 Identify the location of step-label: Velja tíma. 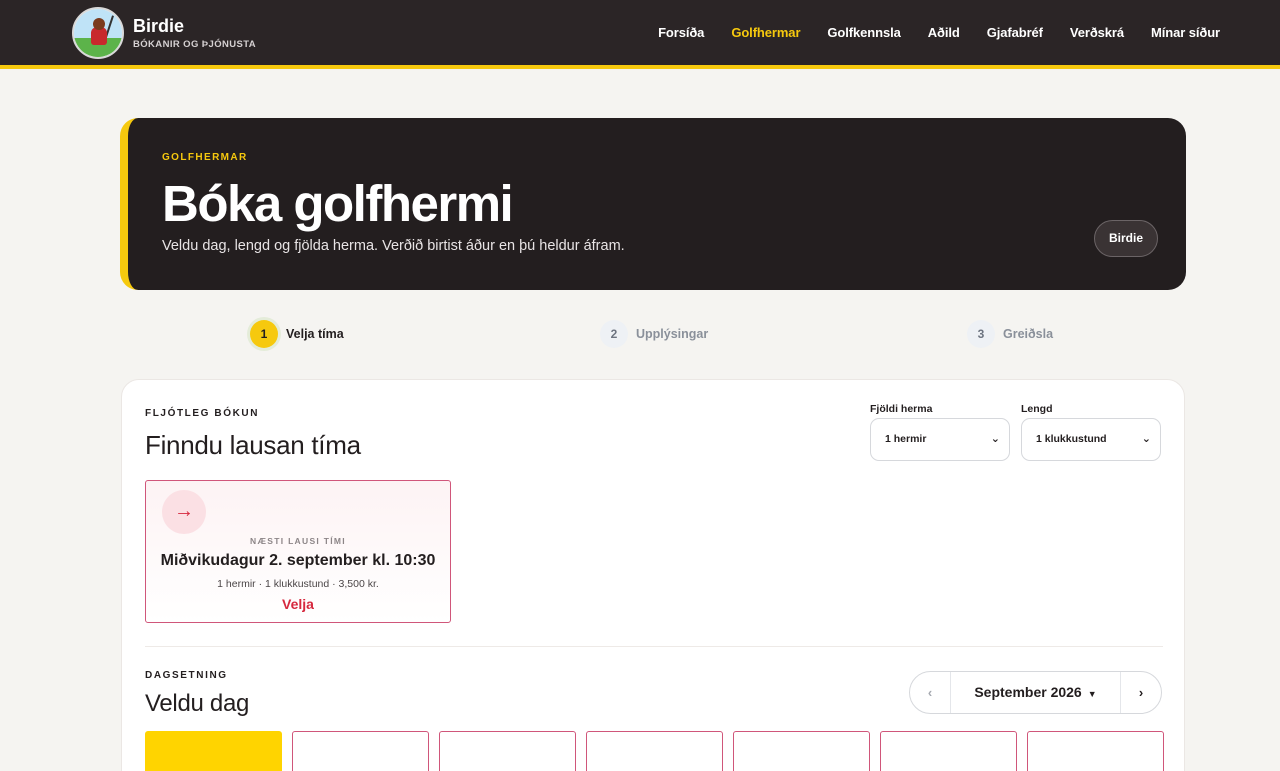
(315, 334).